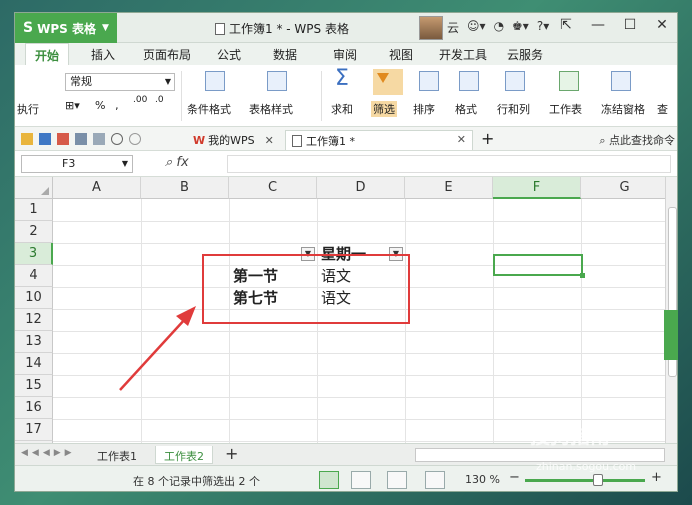 The height and width of the screenshot is (505, 692). Describe the element at coordinates (570, 436) in the screenshot. I see `watermark-brand: 搜狗指南` at that location.